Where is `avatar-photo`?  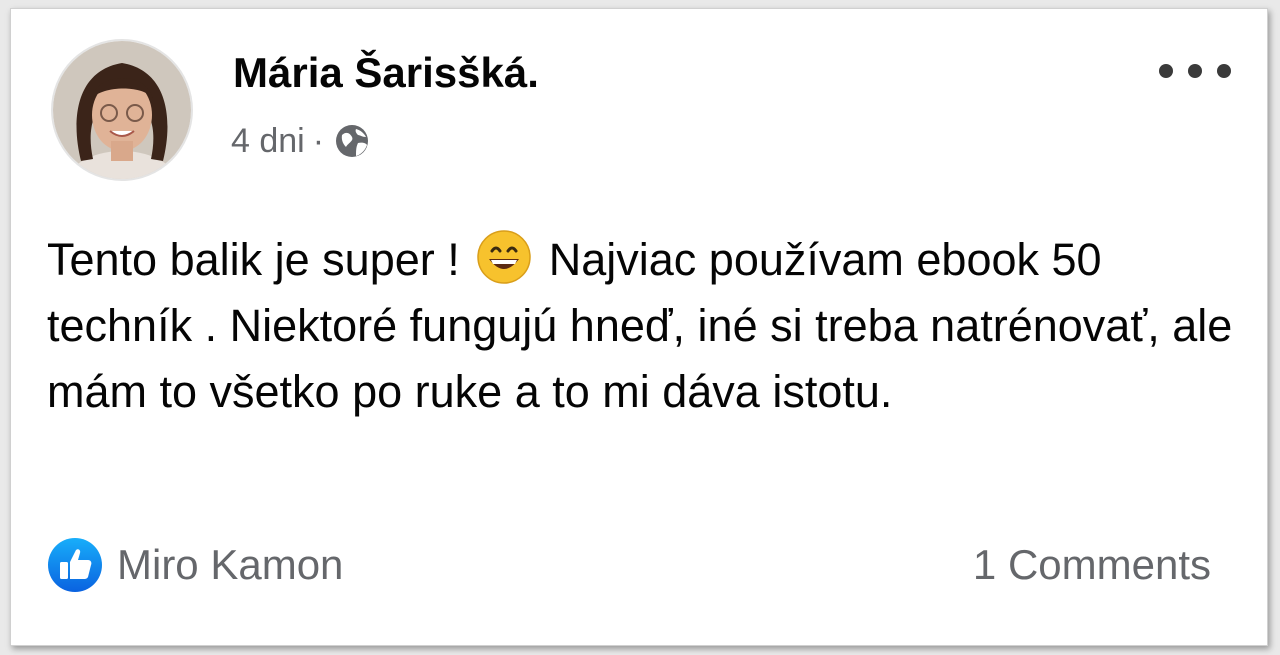 avatar-photo is located at coordinates (122, 110).